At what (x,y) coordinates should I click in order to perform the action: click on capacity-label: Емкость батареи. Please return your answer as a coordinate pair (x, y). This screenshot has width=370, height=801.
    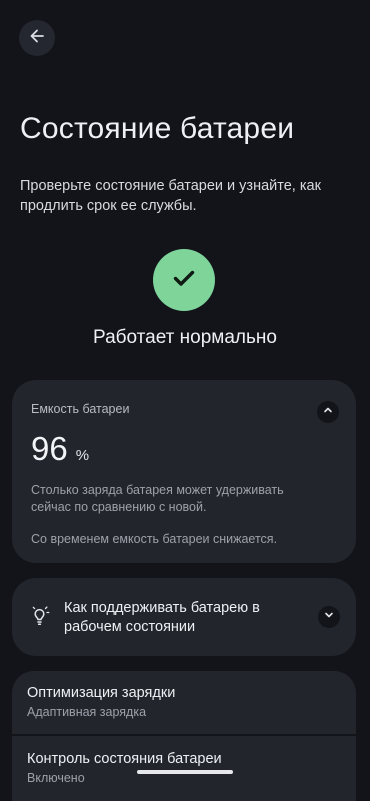
    Looking at the image, I should click on (80, 409).